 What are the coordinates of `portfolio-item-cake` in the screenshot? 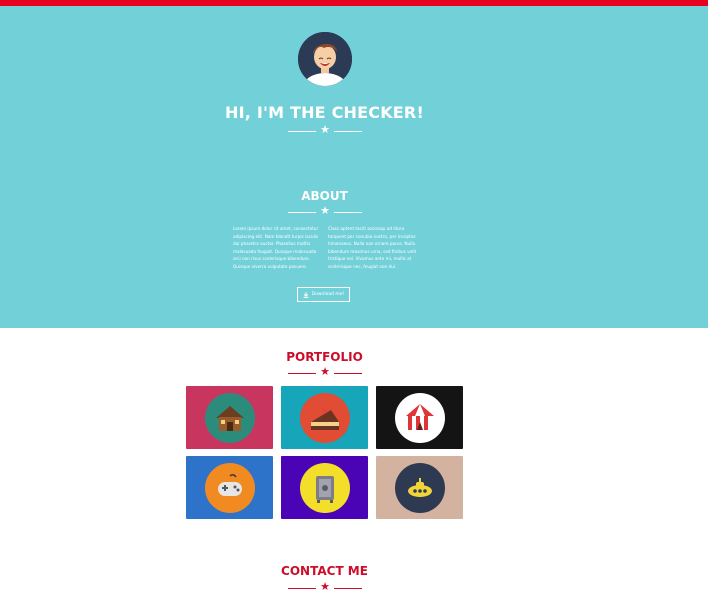 It's located at (324, 417).